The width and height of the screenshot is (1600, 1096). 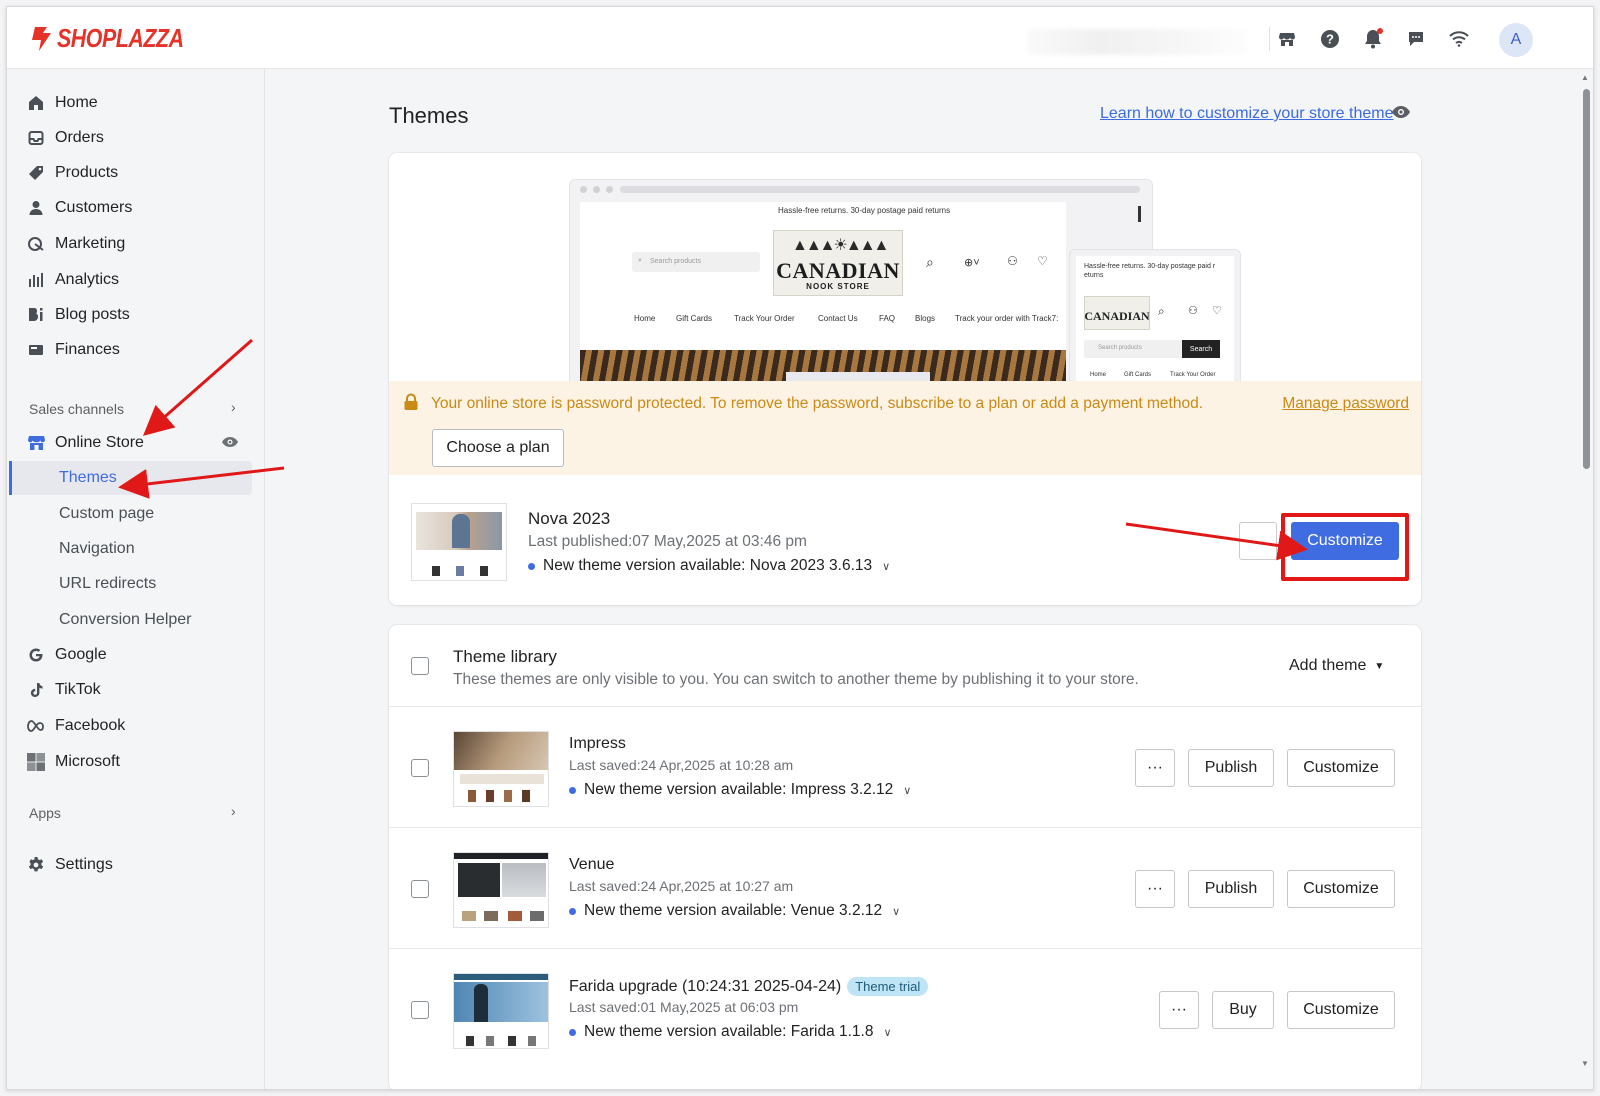 I want to click on top-bar: SHOPLAZZA ? A, so click(x=800, y=38).